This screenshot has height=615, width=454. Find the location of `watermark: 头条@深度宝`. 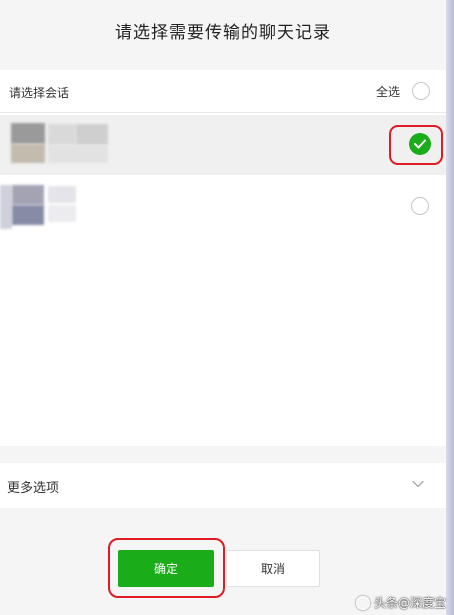

watermark: 头条@深度宝 is located at coordinates (400, 602).